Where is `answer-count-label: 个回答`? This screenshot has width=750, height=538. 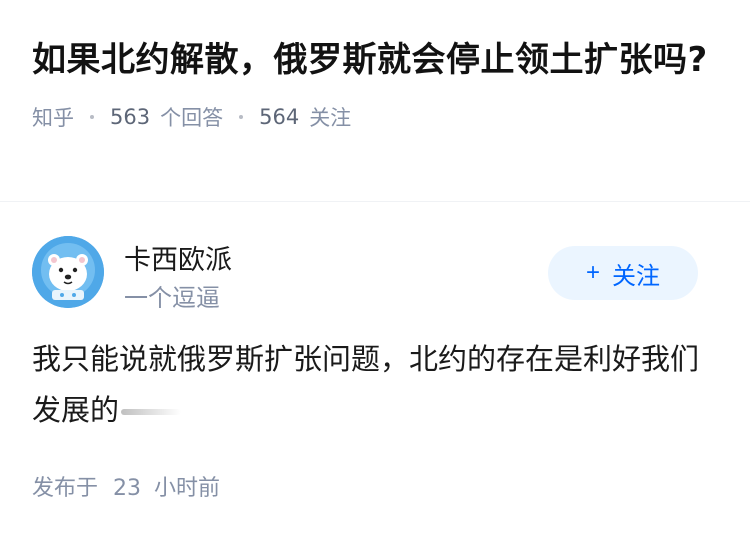 answer-count-label: 个回答 is located at coordinates (192, 118).